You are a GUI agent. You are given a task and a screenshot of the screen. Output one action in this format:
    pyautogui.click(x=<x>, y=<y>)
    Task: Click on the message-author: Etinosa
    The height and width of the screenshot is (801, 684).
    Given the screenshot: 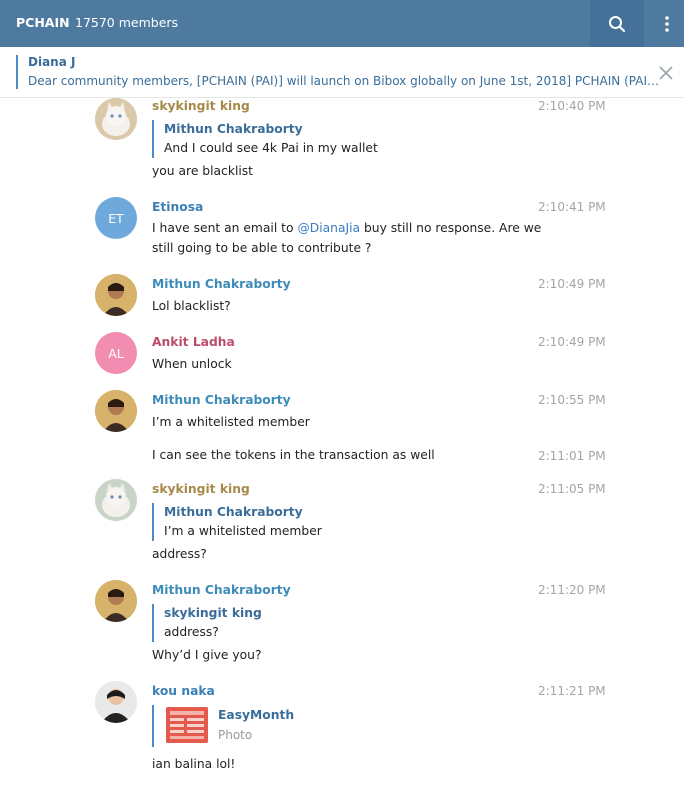 What is the action you would take?
    pyautogui.click(x=177, y=207)
    